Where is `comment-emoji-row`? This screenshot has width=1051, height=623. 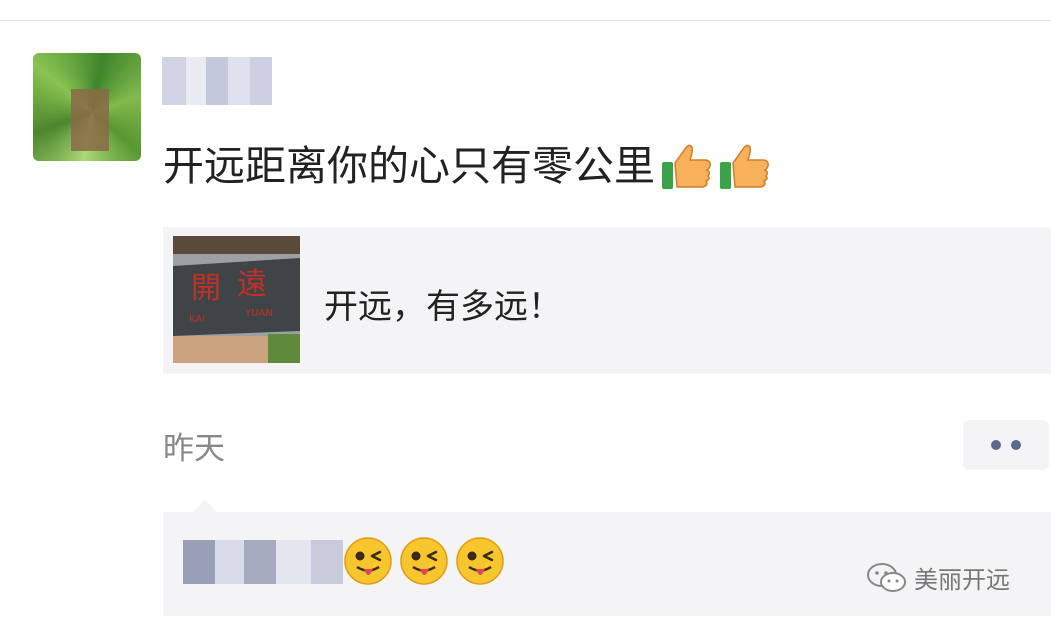
comment-emoji-row is located at coordinates (424, 561).